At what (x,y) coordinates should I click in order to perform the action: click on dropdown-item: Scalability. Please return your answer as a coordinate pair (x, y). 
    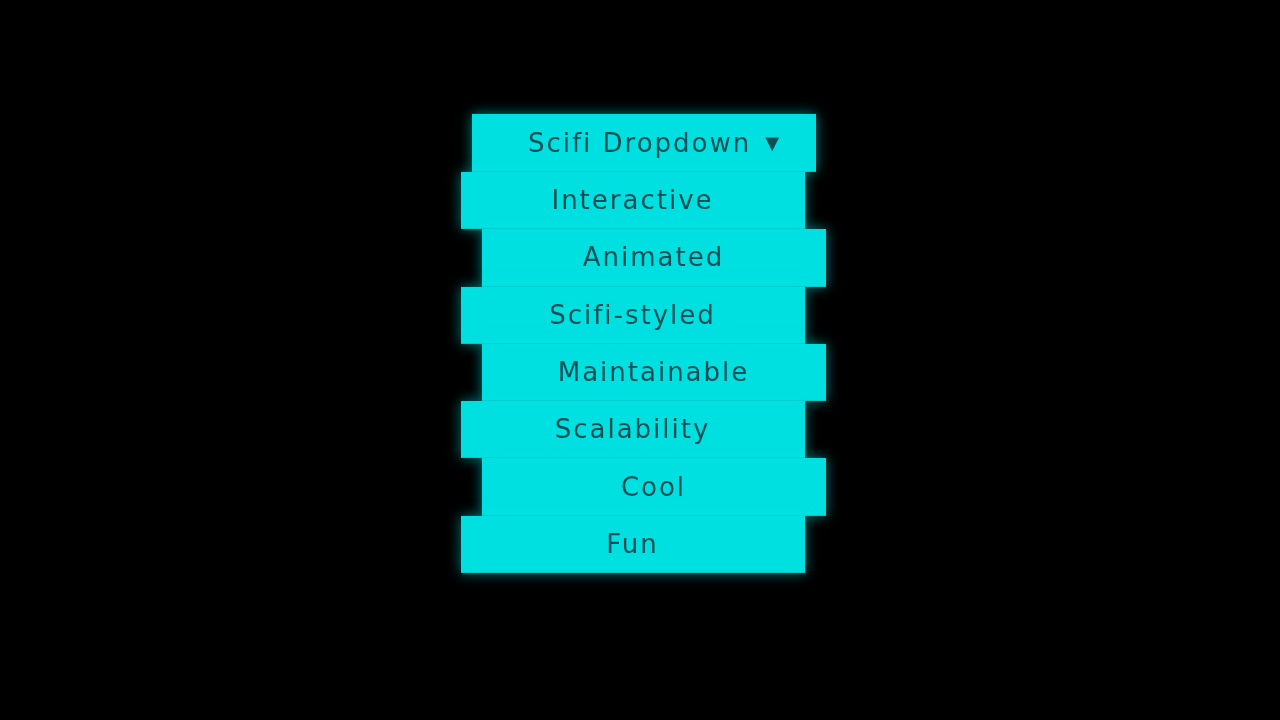
    Looking at the image, I should click on (632, 430).